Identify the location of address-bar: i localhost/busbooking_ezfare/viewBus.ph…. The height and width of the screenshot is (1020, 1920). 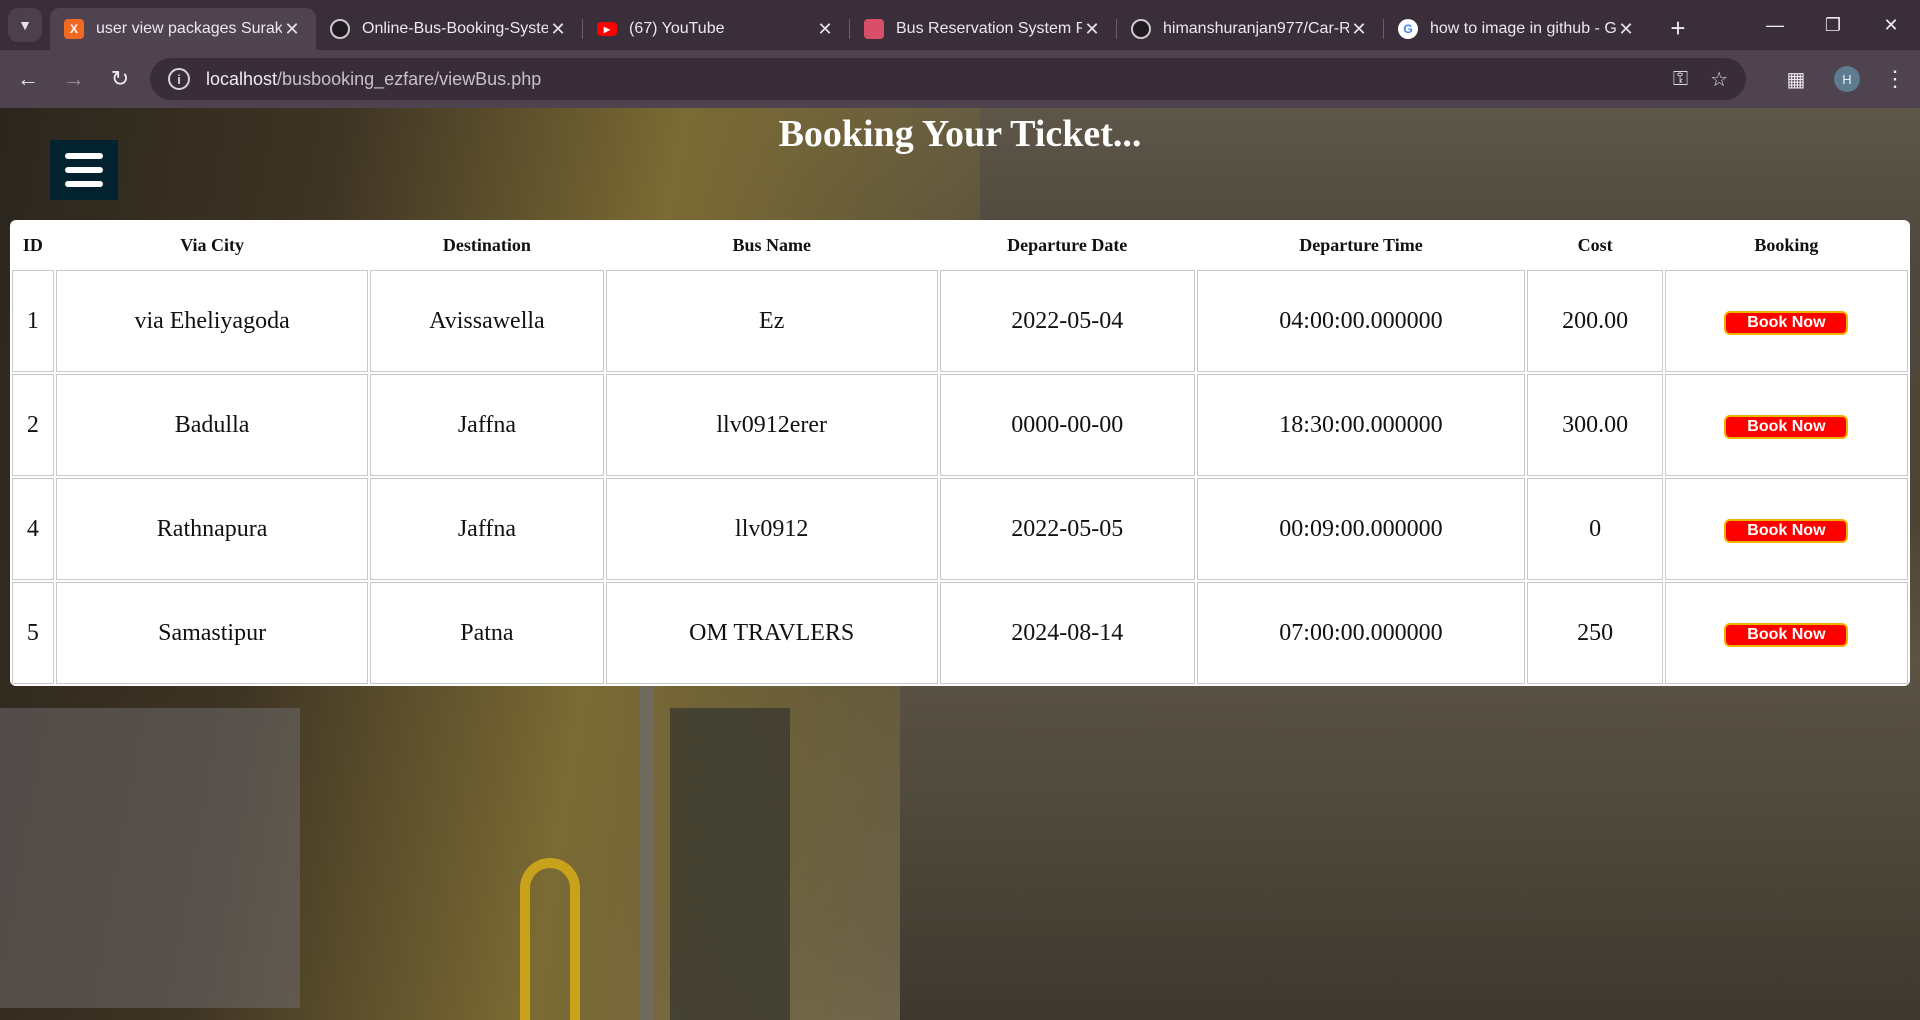
(948, 79).